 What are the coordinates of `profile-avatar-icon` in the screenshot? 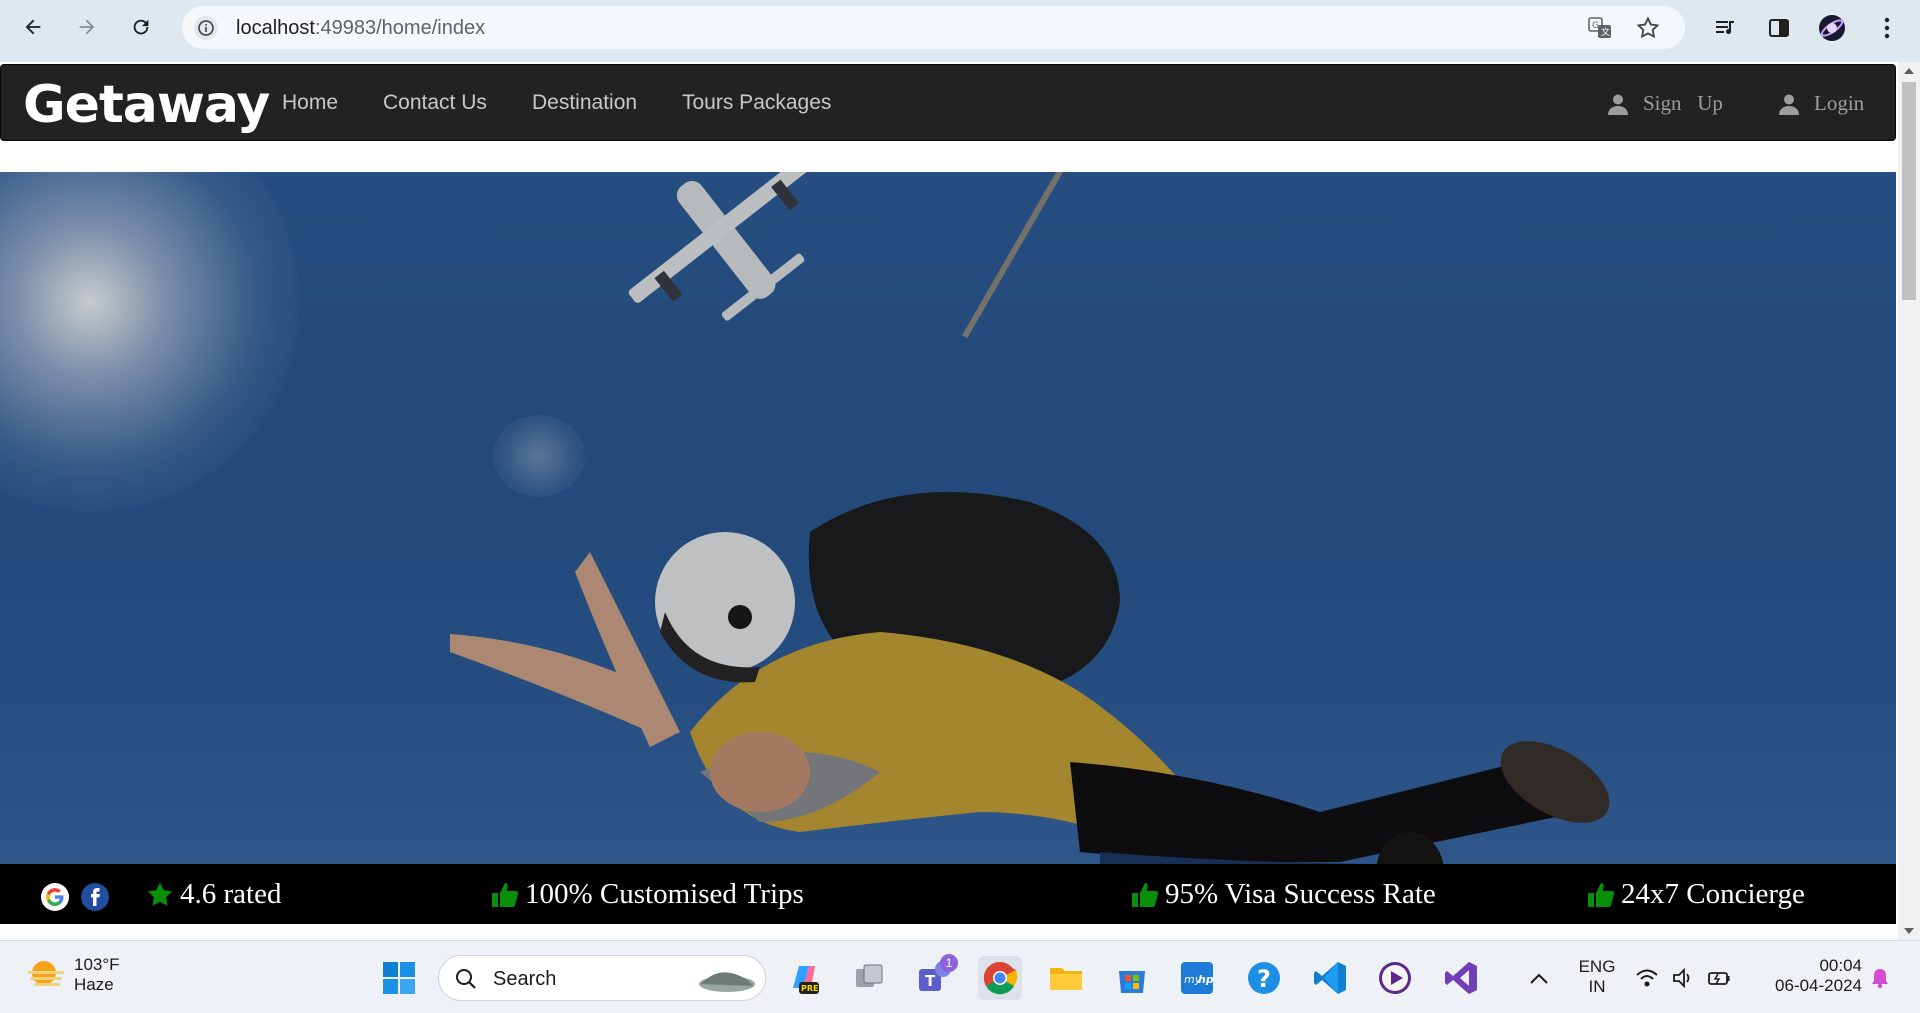 It's located at (1832, 28).